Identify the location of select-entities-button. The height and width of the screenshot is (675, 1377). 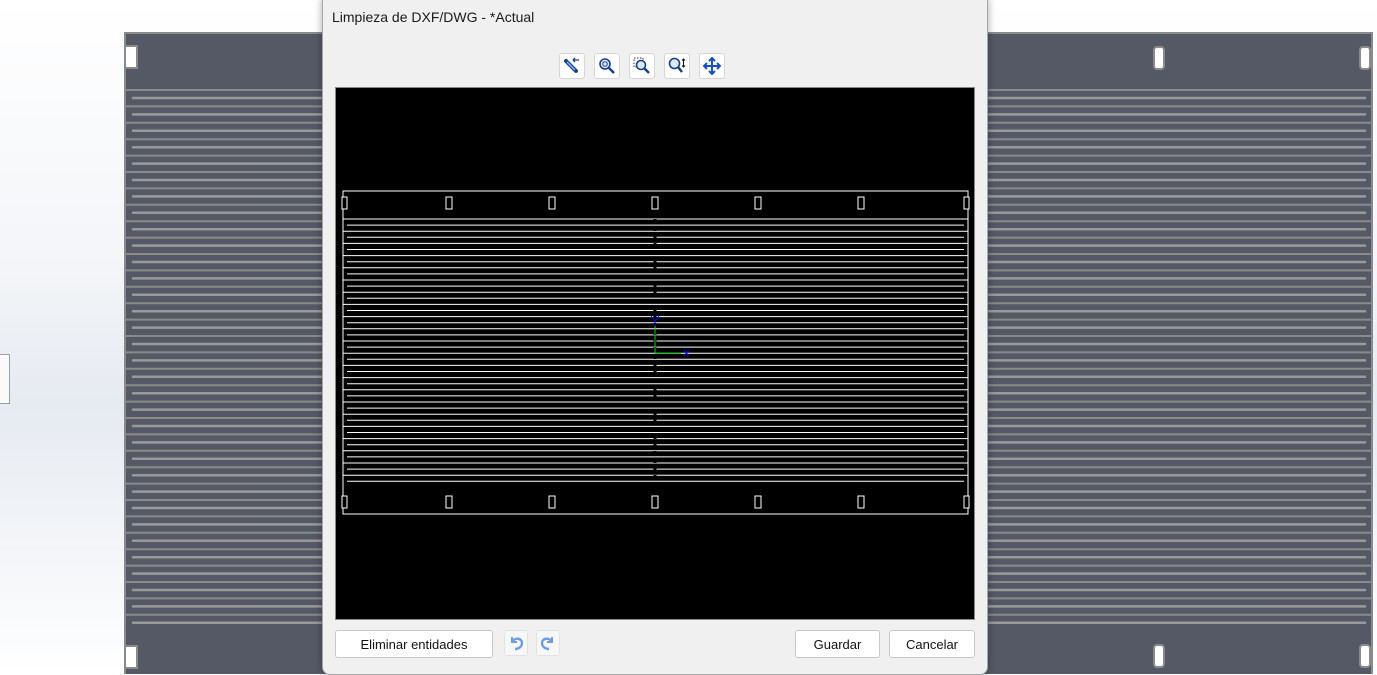
(572, 66).